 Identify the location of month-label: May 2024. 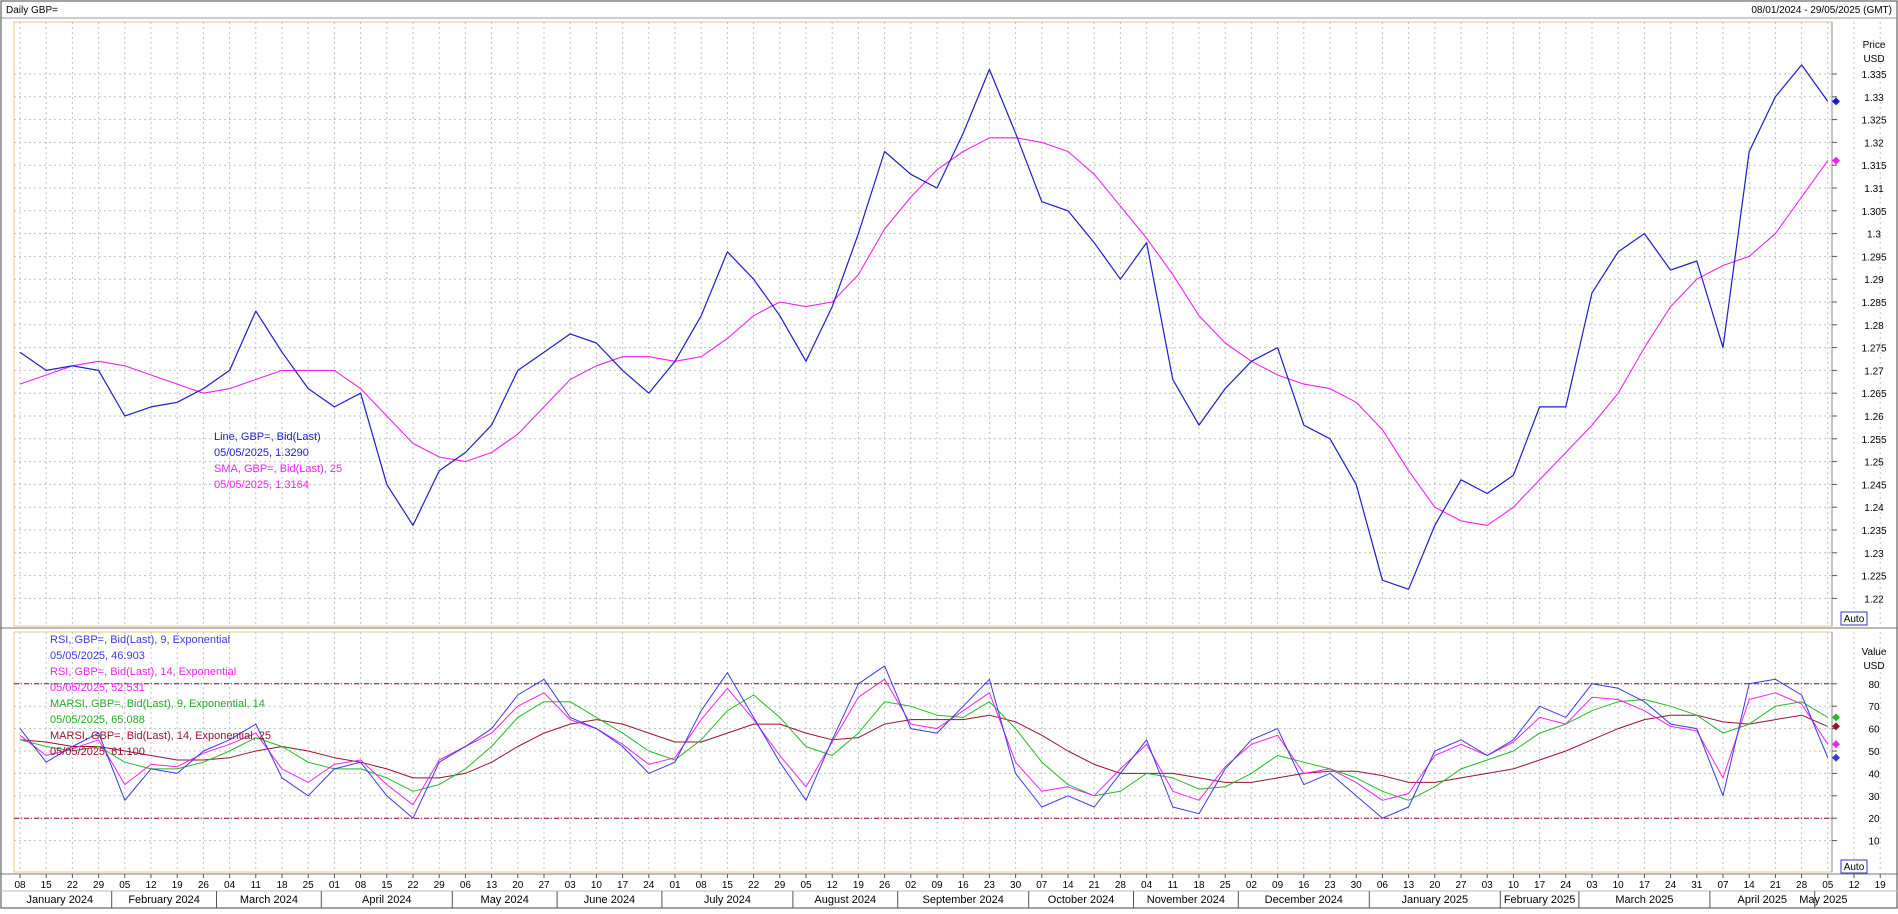
(505, 900).